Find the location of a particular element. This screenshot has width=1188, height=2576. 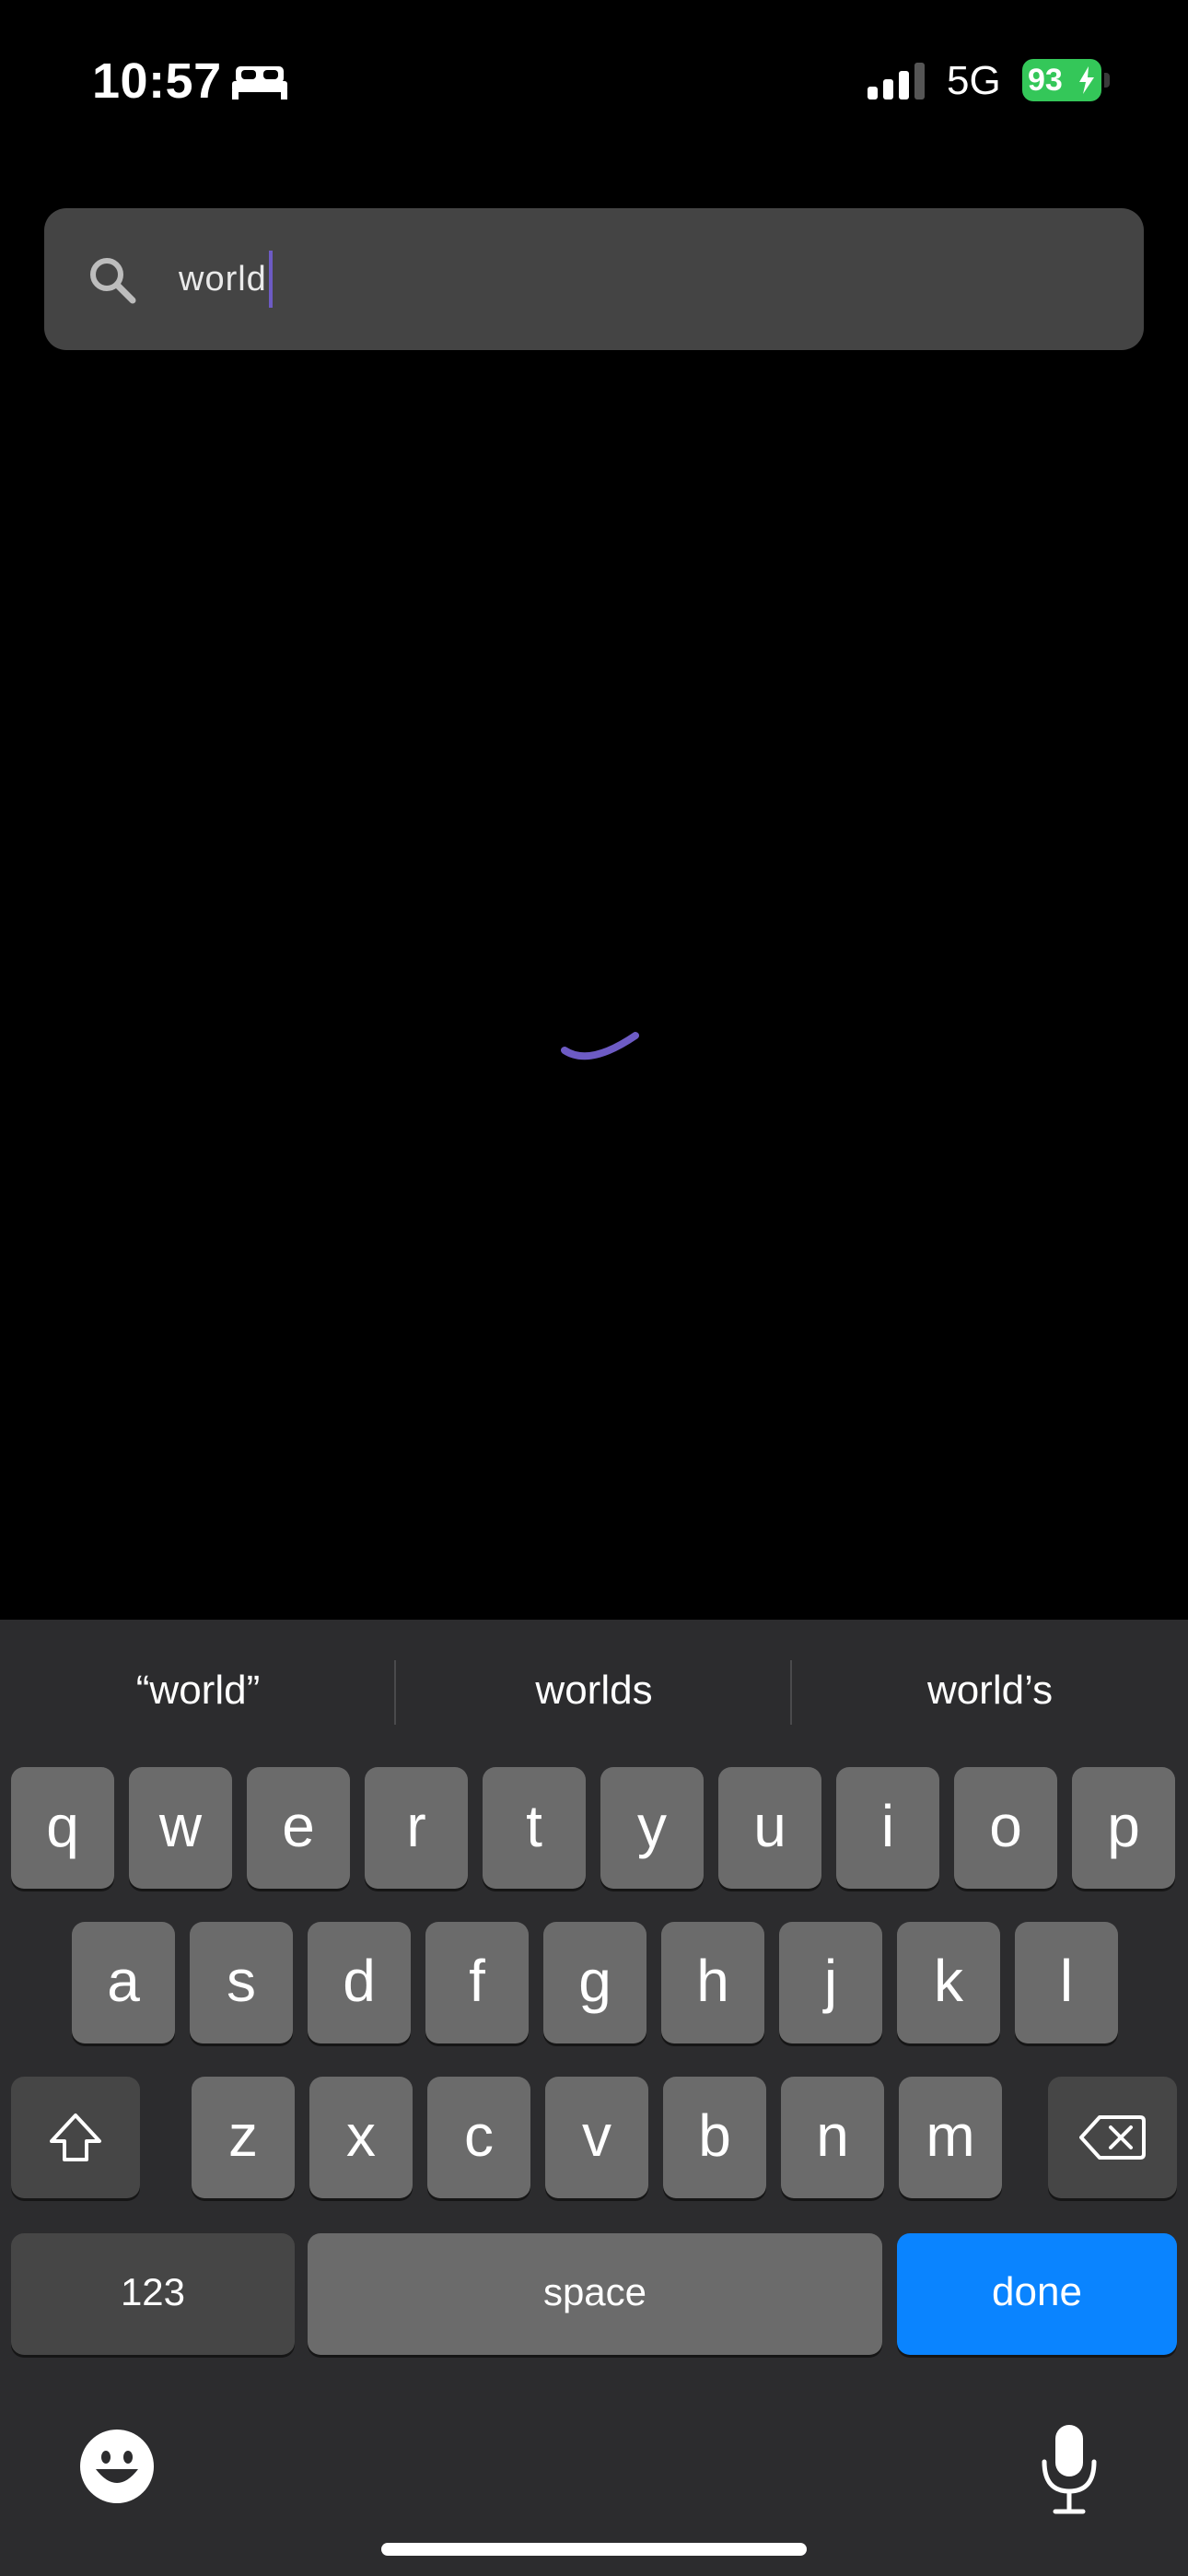

charging-bolt-icon is located at coordinates (1086, 80).